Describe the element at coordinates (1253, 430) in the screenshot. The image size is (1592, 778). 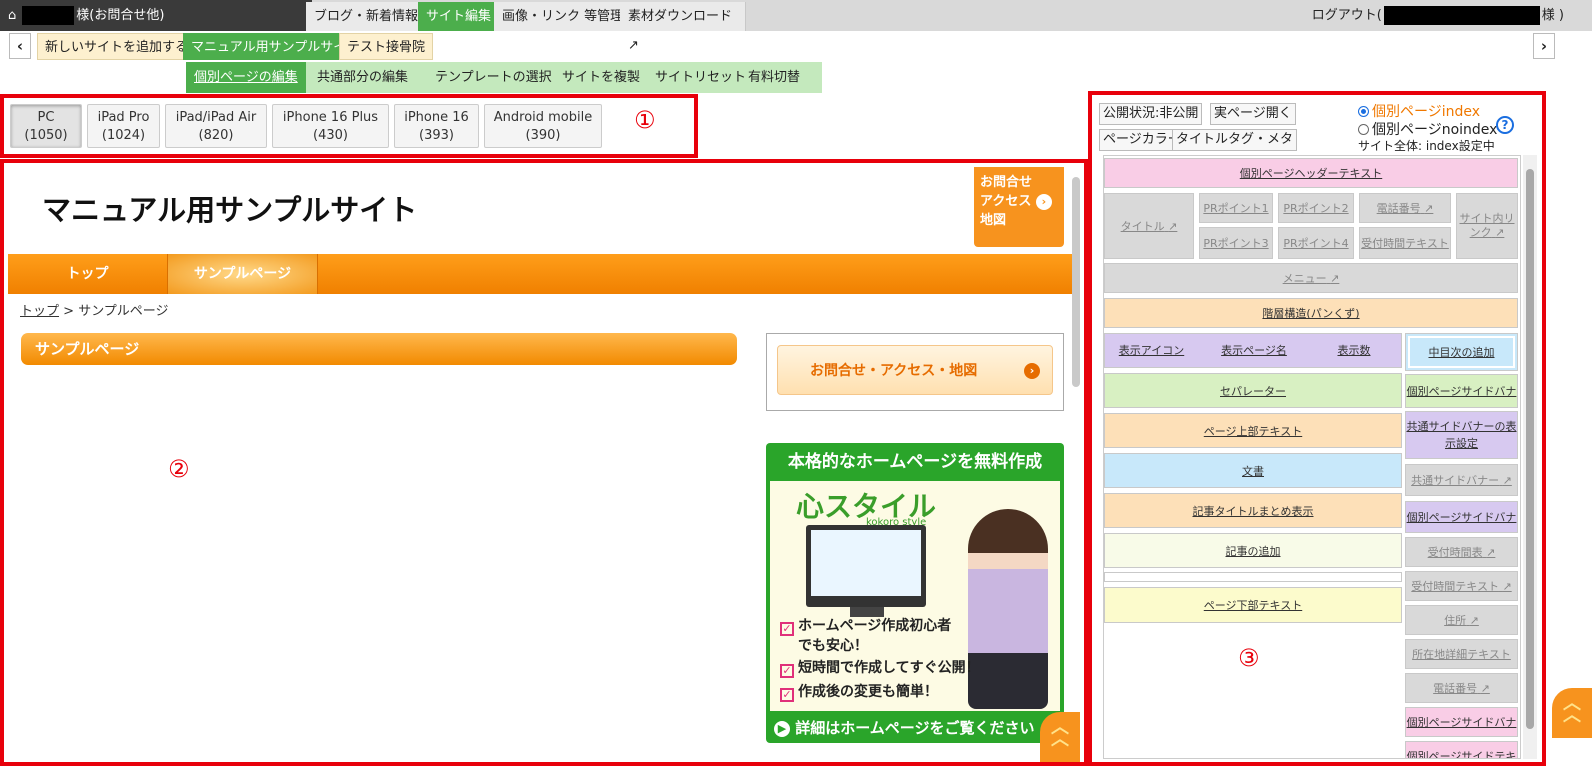
I see `block-top-text: ページ上部テキスト` at that location.